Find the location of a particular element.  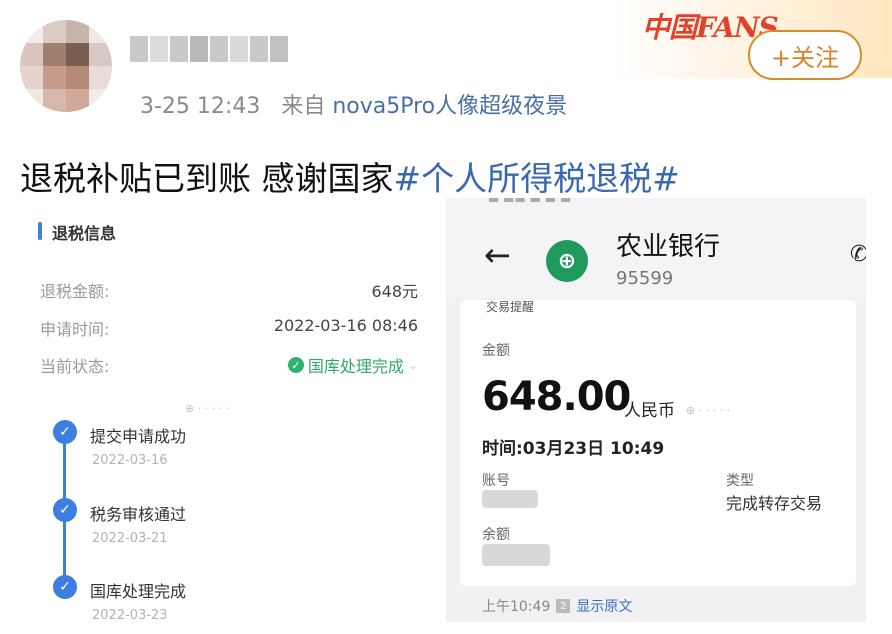

type-label: 类型 is located at coordinates (740, 481).